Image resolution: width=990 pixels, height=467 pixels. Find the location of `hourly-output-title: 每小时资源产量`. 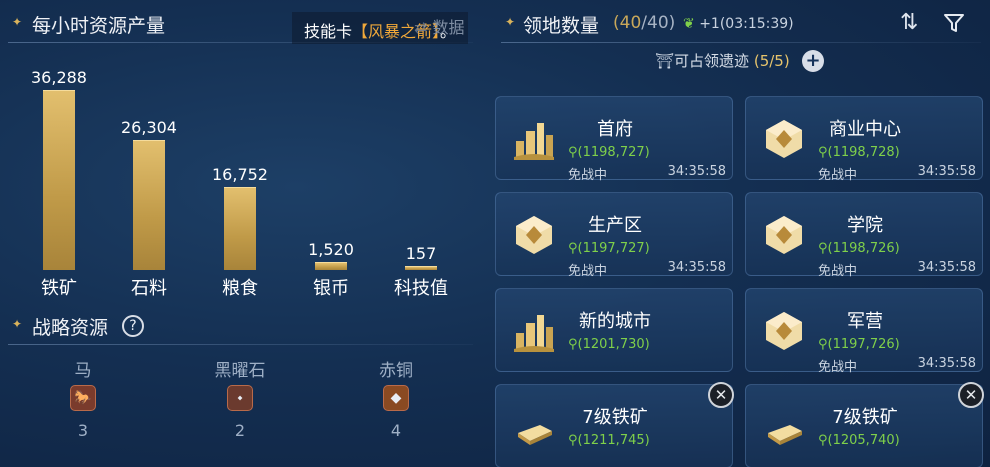

hourly-output-title: 每小时资源产量 is located at coordinates (99, 26).